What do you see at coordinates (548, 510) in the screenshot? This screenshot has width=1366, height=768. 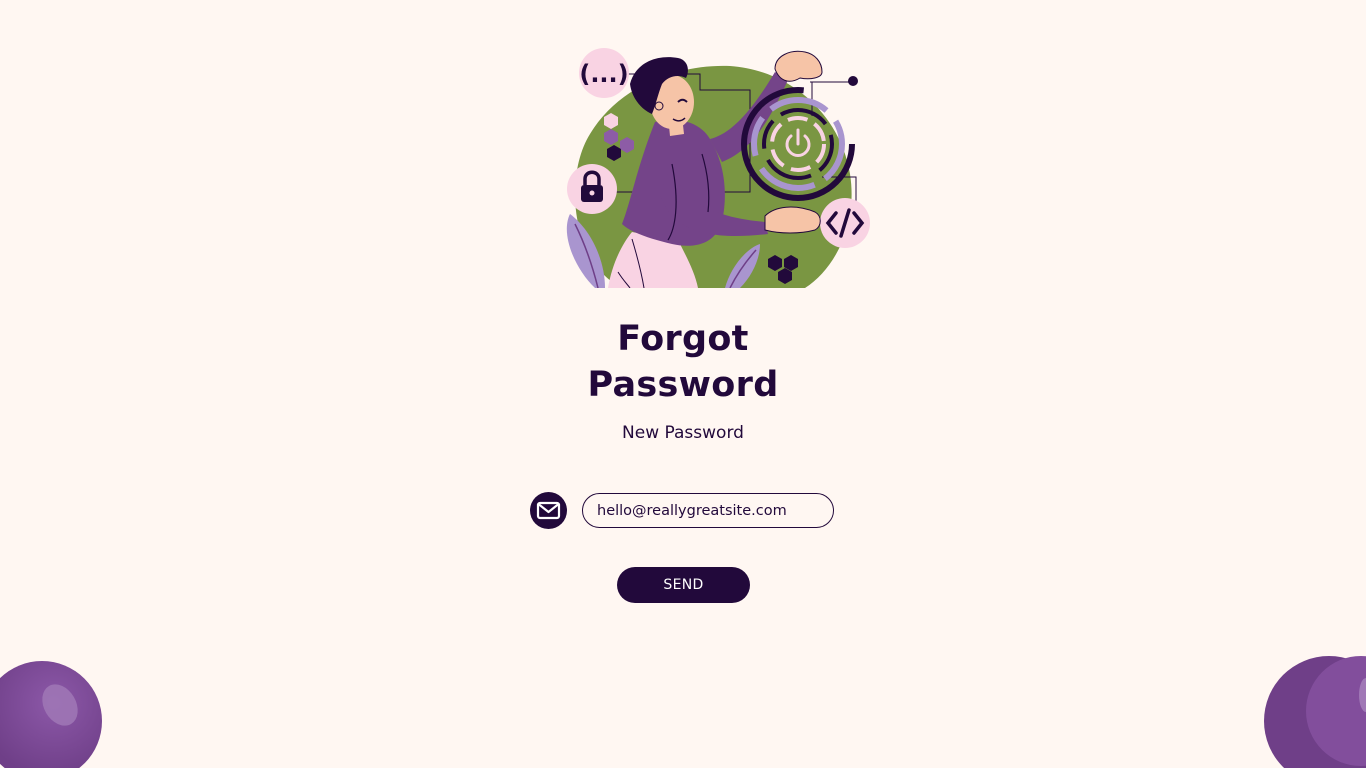 I see `mail-icon` at bounding box center [548, 510].